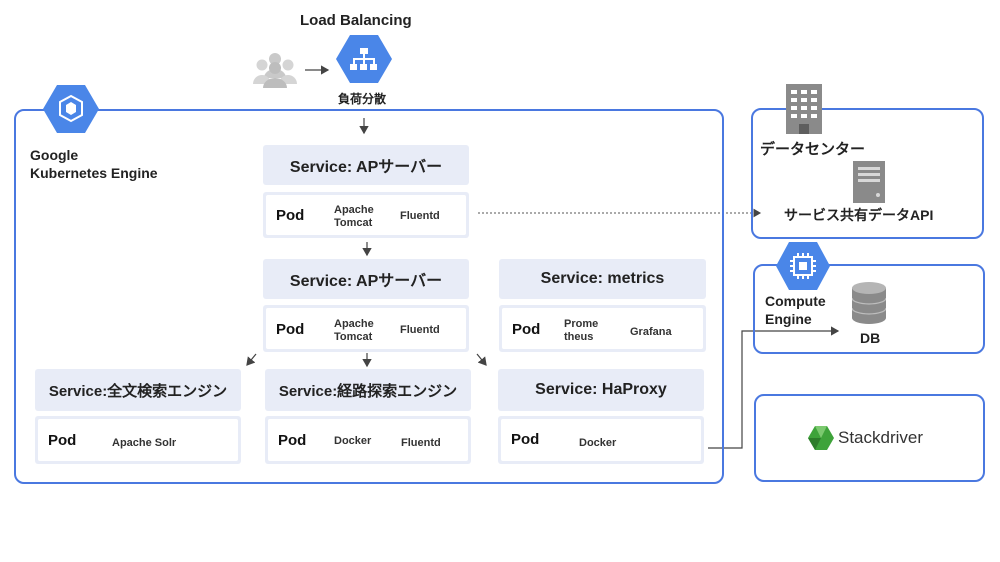 This screenshot has height=562, width=1000. What do you see at coordinates (144, 443) in the screenshot?
I see `pod-item-apache-solr: Apache Solr` at bounding box center [144, 443].